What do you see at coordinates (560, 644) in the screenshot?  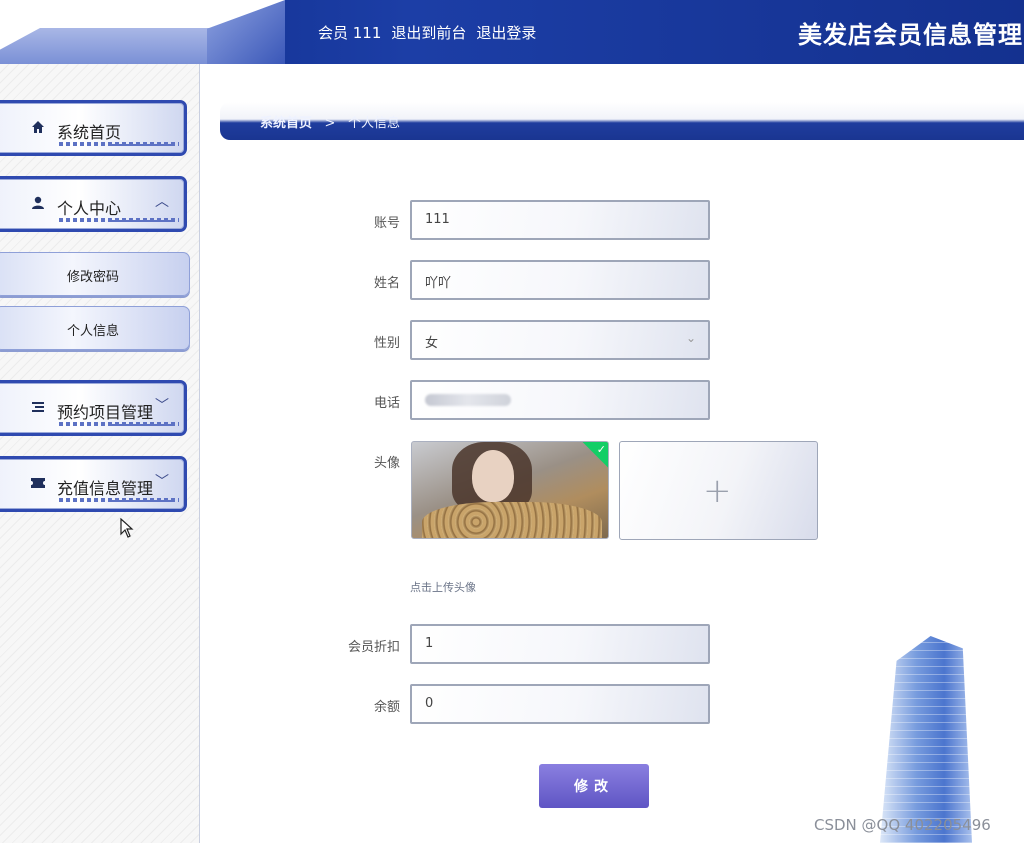 I see `discount-field: 1` at bounding box center [560, 644].